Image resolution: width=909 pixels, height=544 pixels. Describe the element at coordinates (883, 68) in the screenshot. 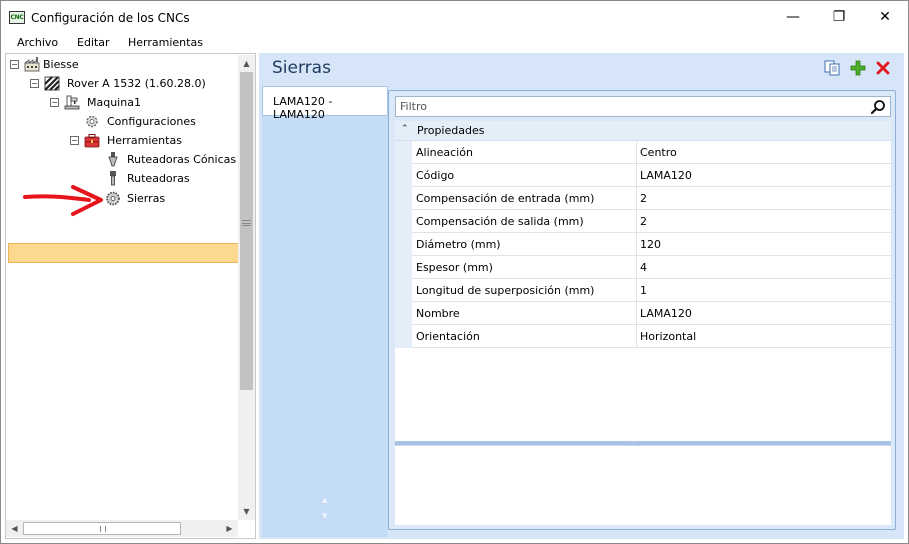

I see `delete-icon` at that location.